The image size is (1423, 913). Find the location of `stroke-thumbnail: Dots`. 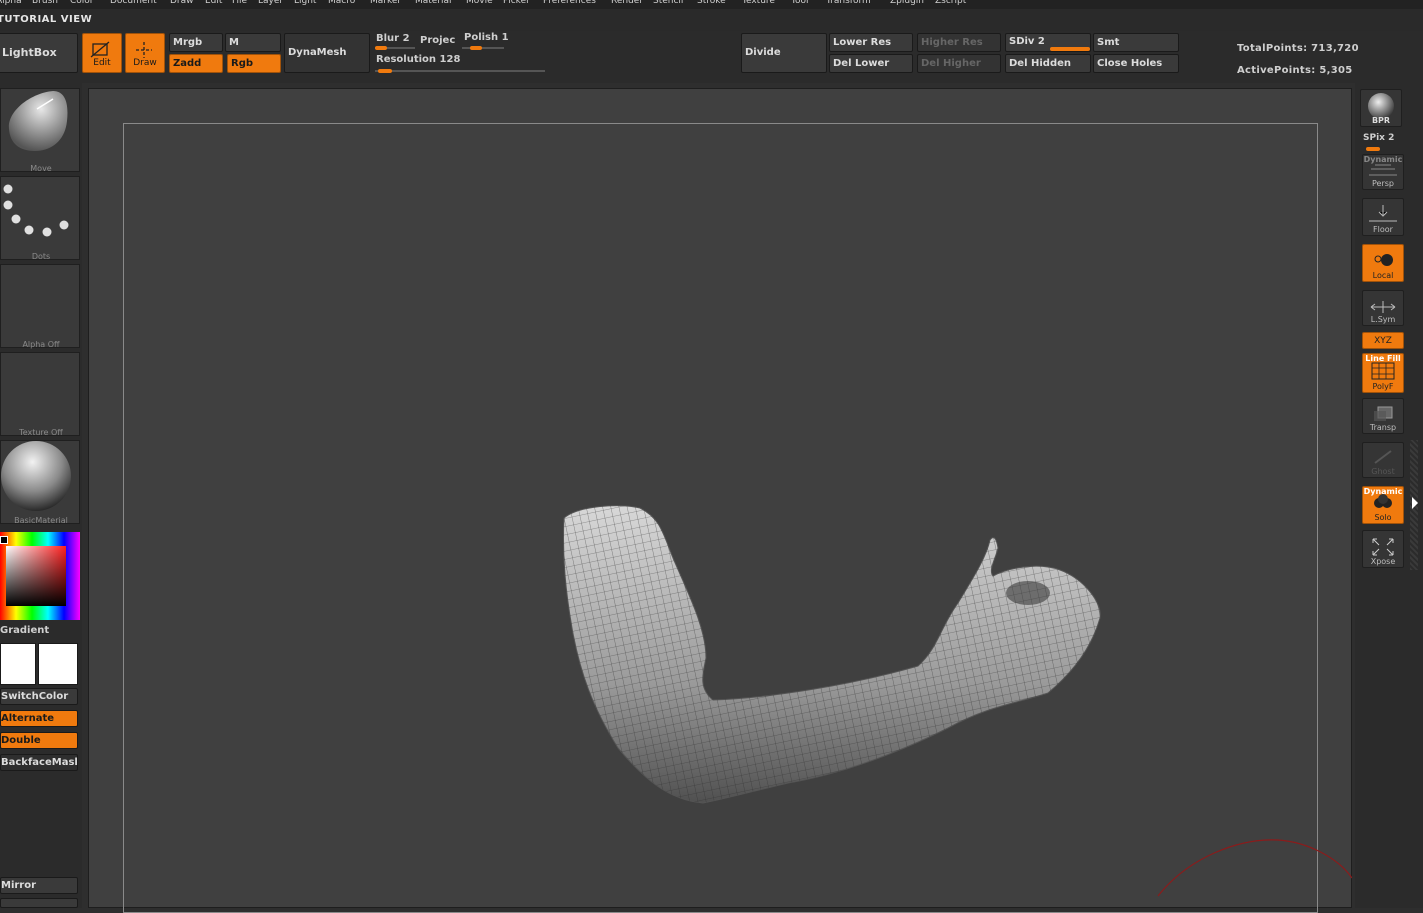

stroke-thumbnail: Dots is located at coordinates (40, 218).